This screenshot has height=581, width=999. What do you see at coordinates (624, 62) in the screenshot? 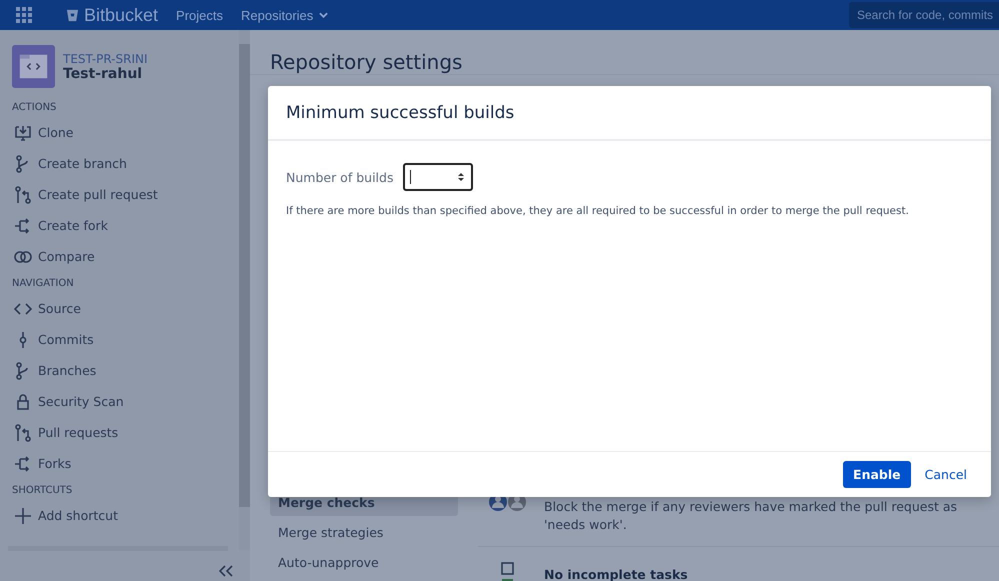
I see `page-title: Repository settings` at bounding box center [624, 62].